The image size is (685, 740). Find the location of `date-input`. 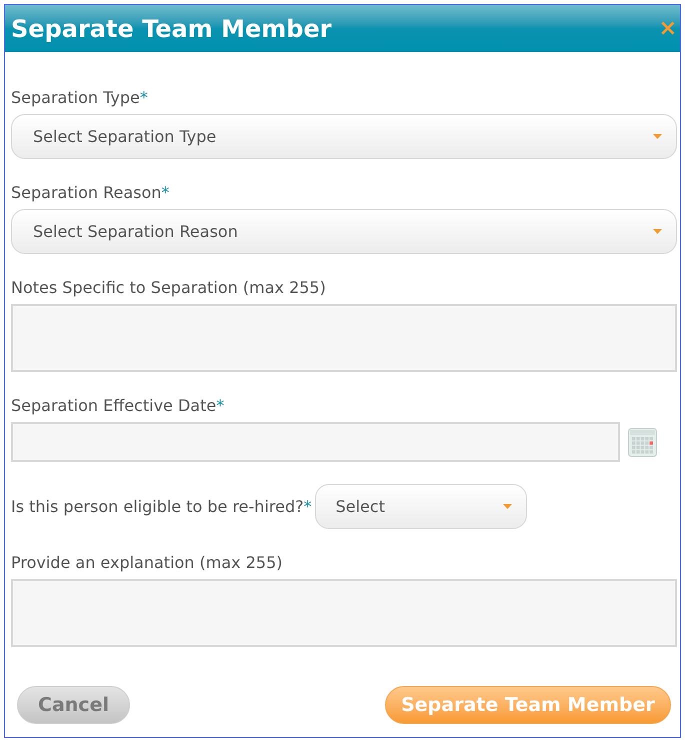

date-input is located at coordinates (315, 442).